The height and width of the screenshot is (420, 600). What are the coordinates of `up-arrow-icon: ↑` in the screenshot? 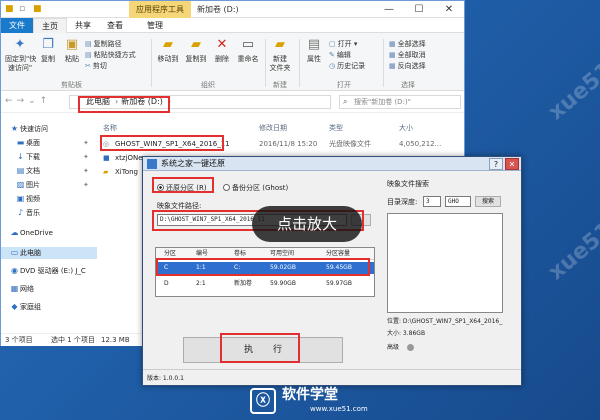 It's located at (44, 101).